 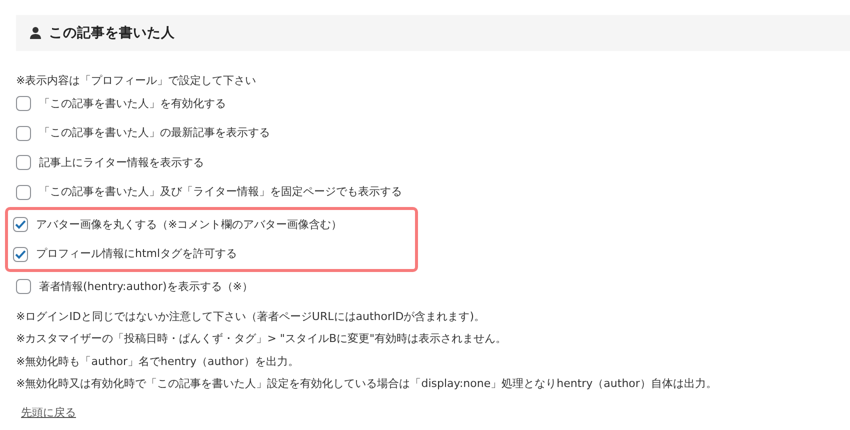 I want to click on notice-text: ※表示内容は「プロフィール」で設定して下さい, so click(x=137, y=81).